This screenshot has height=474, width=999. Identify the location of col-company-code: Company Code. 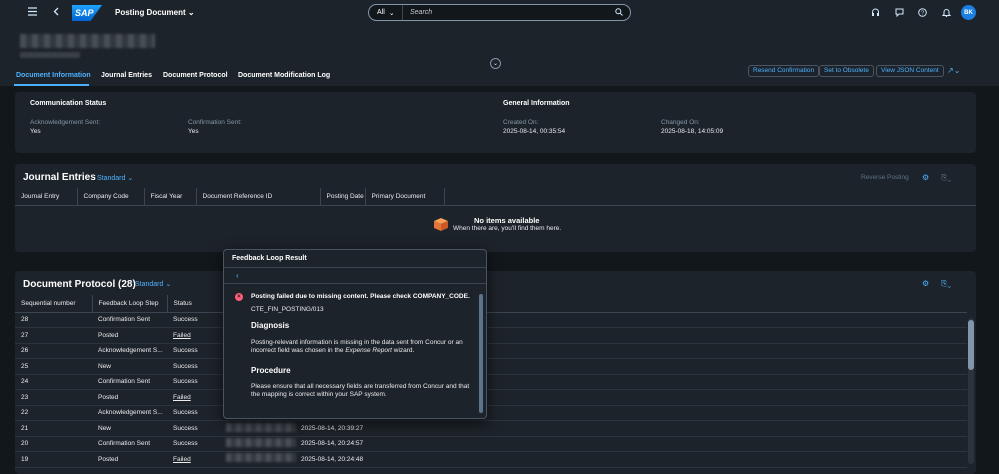
(111, 197).